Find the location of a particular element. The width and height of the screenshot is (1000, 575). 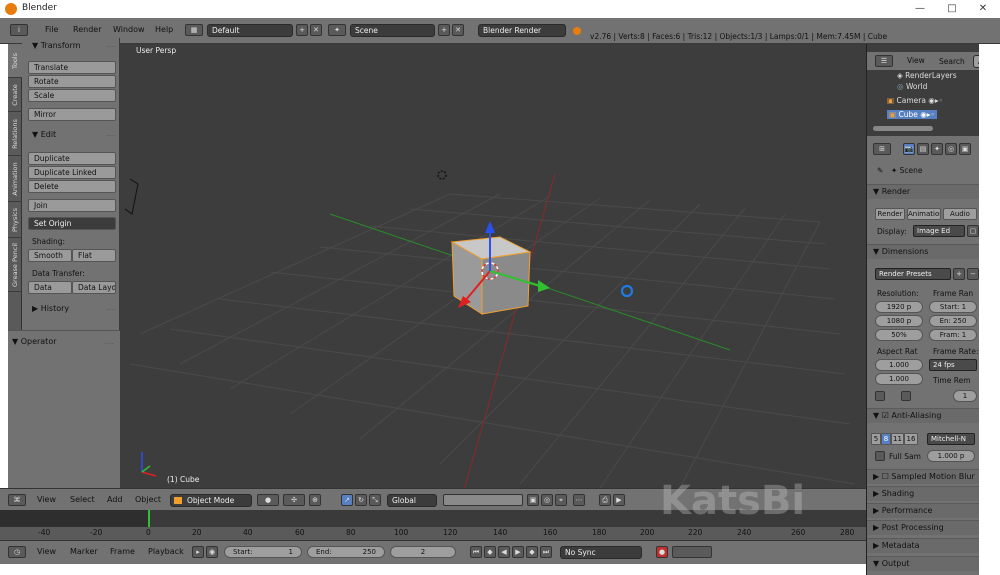

remove-preset-button: − is located at coordinates (973, 274).